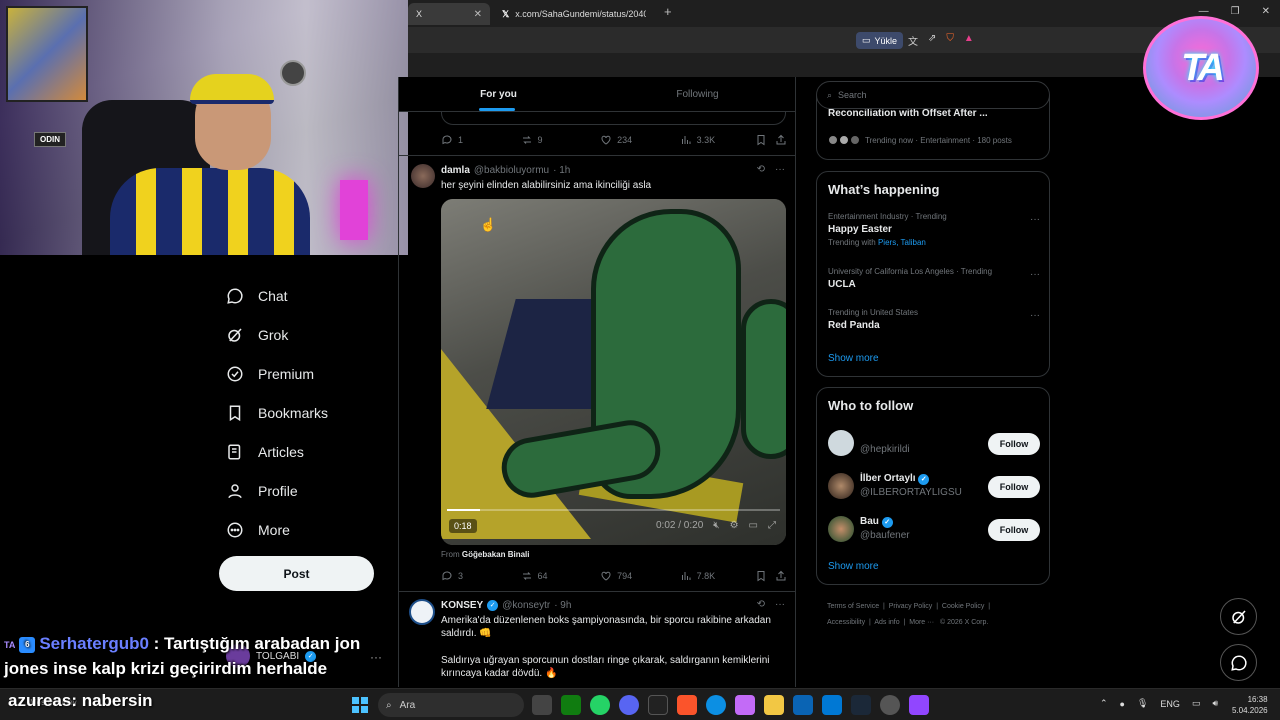  Describe the element at coordinates (455, 170) in the screenshot. I see `author-name: damla` at that location.